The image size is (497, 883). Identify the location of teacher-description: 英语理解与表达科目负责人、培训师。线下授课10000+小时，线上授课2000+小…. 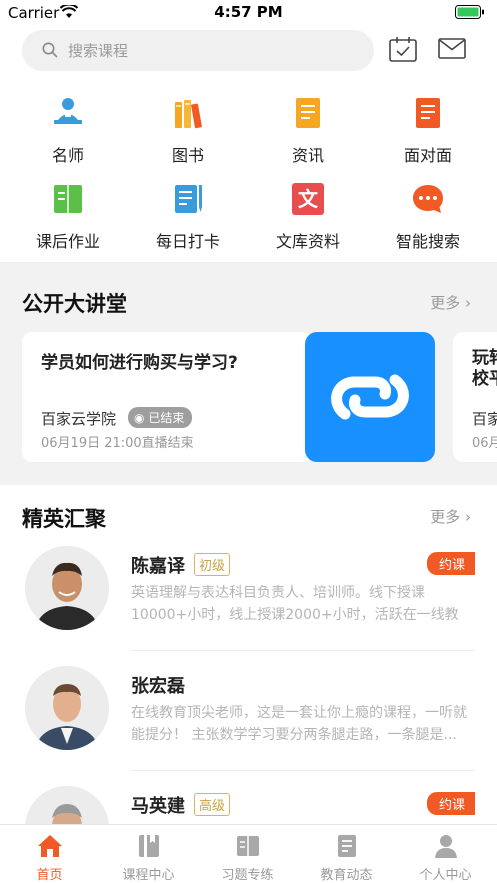
(295, 604).